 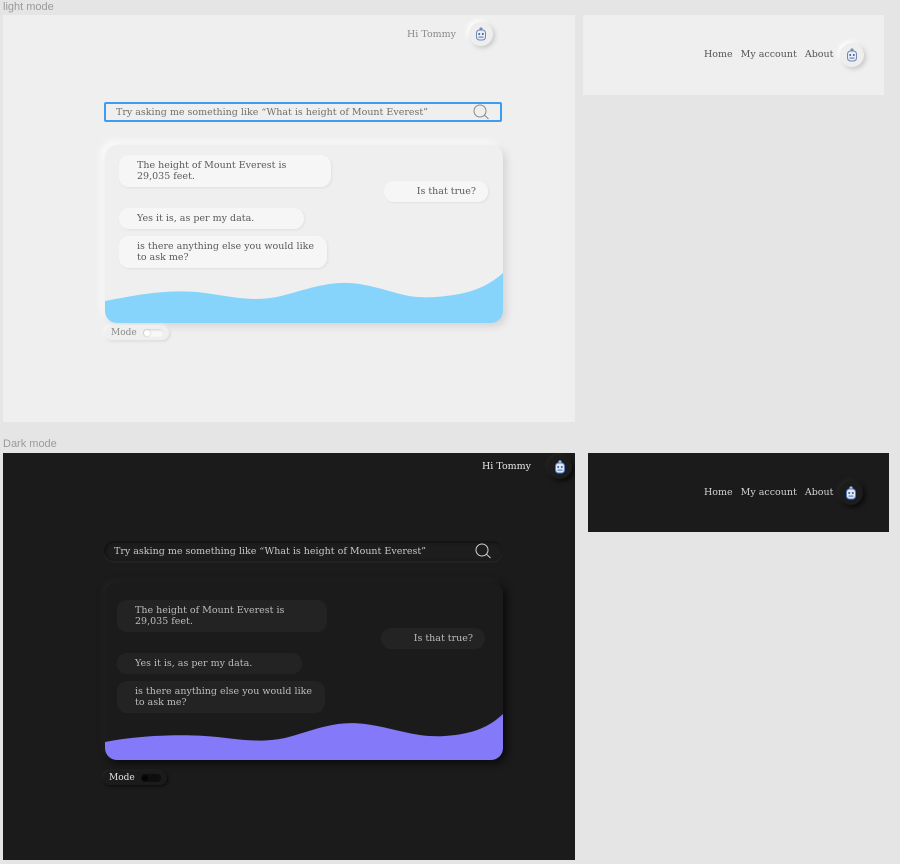 I want to click on light-nav-frame: Home My account About, so click(x=733, y=55).